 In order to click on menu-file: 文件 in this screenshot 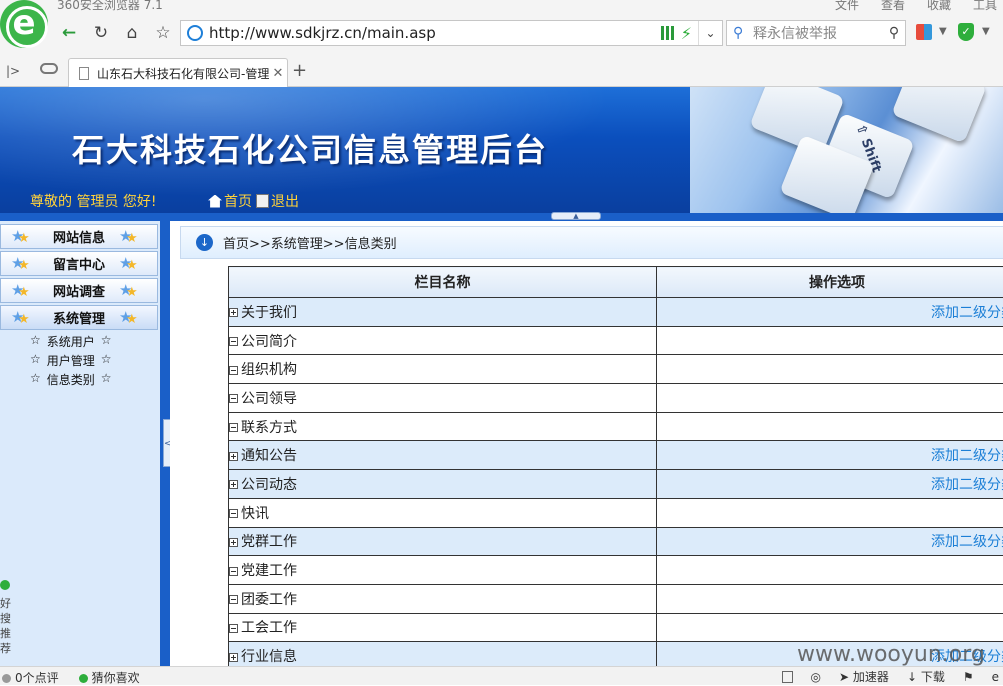, I will do `click(847, 6)`.